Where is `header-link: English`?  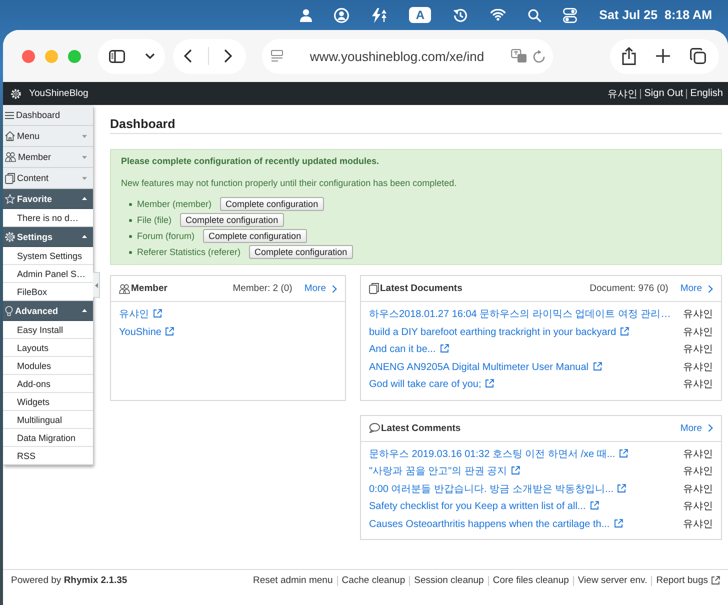 header-link: English is located at coordinates (706, 93).